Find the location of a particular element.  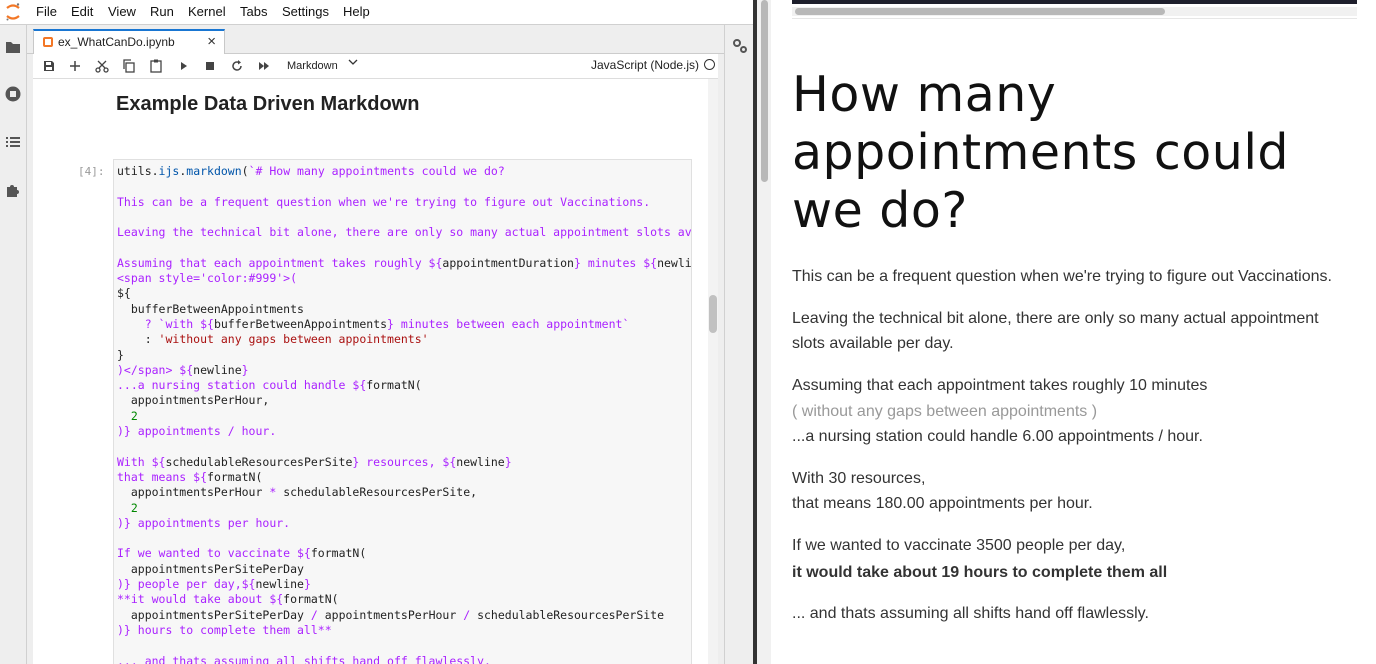

menu-run: Run is located at coordinates (162, 11).